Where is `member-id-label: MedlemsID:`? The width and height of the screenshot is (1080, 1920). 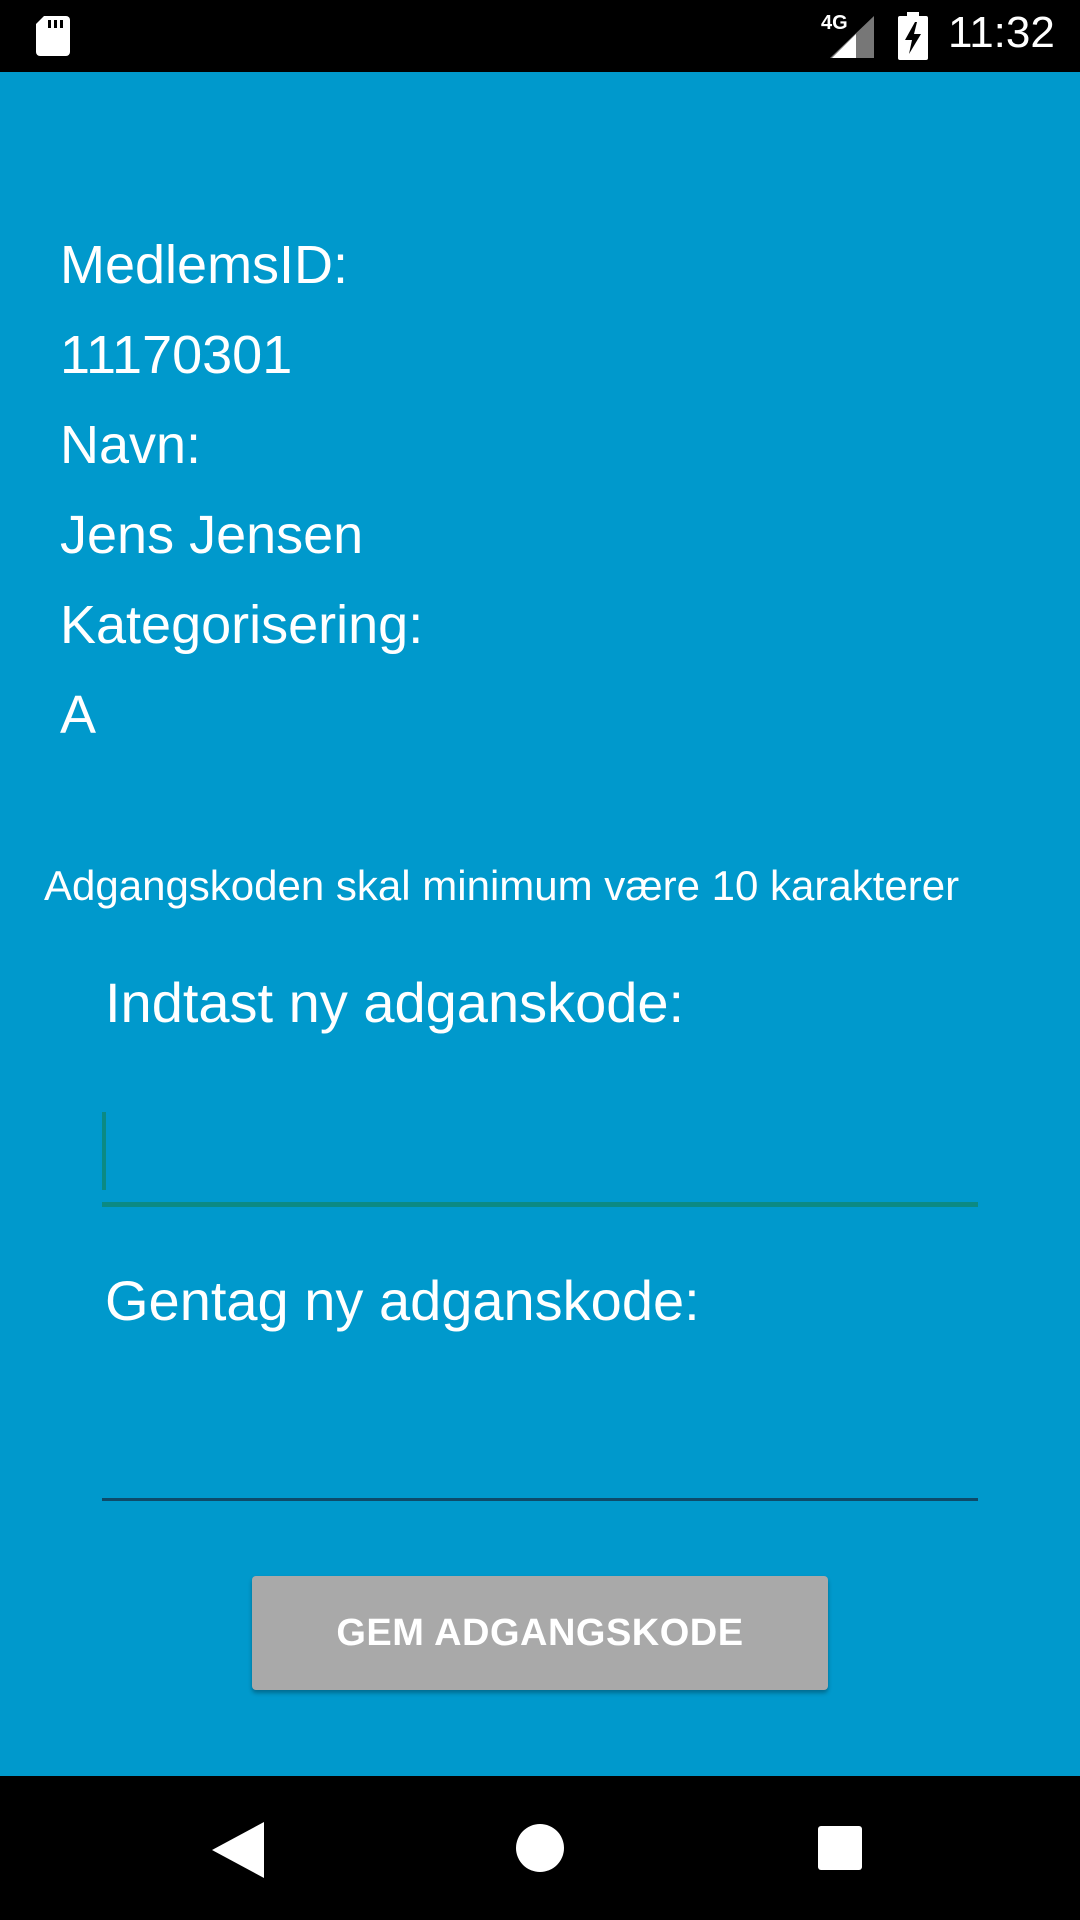
member-id-label: MedlemsID: is located at coordinates (204, 265).